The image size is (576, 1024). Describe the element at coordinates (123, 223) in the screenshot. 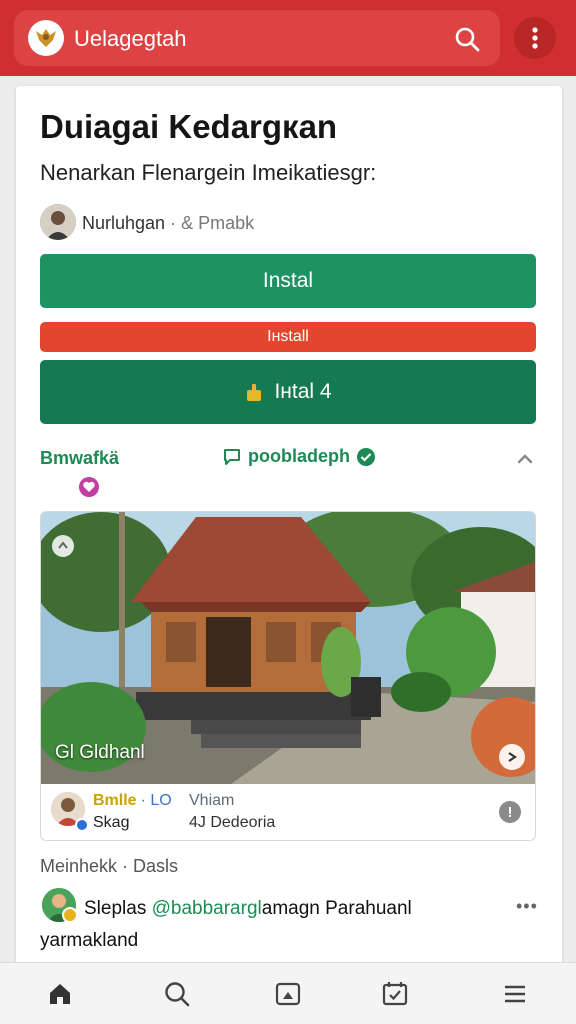

I see `author-name: Nurluhgan` at that location.